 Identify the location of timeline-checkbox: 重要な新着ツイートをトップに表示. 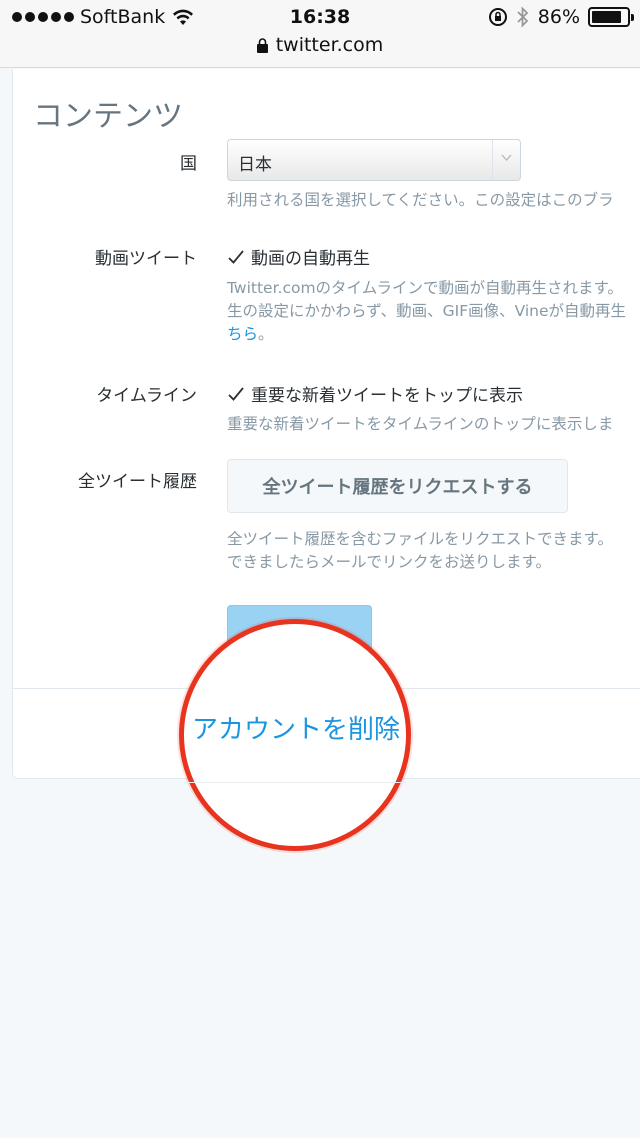
(375, 393).